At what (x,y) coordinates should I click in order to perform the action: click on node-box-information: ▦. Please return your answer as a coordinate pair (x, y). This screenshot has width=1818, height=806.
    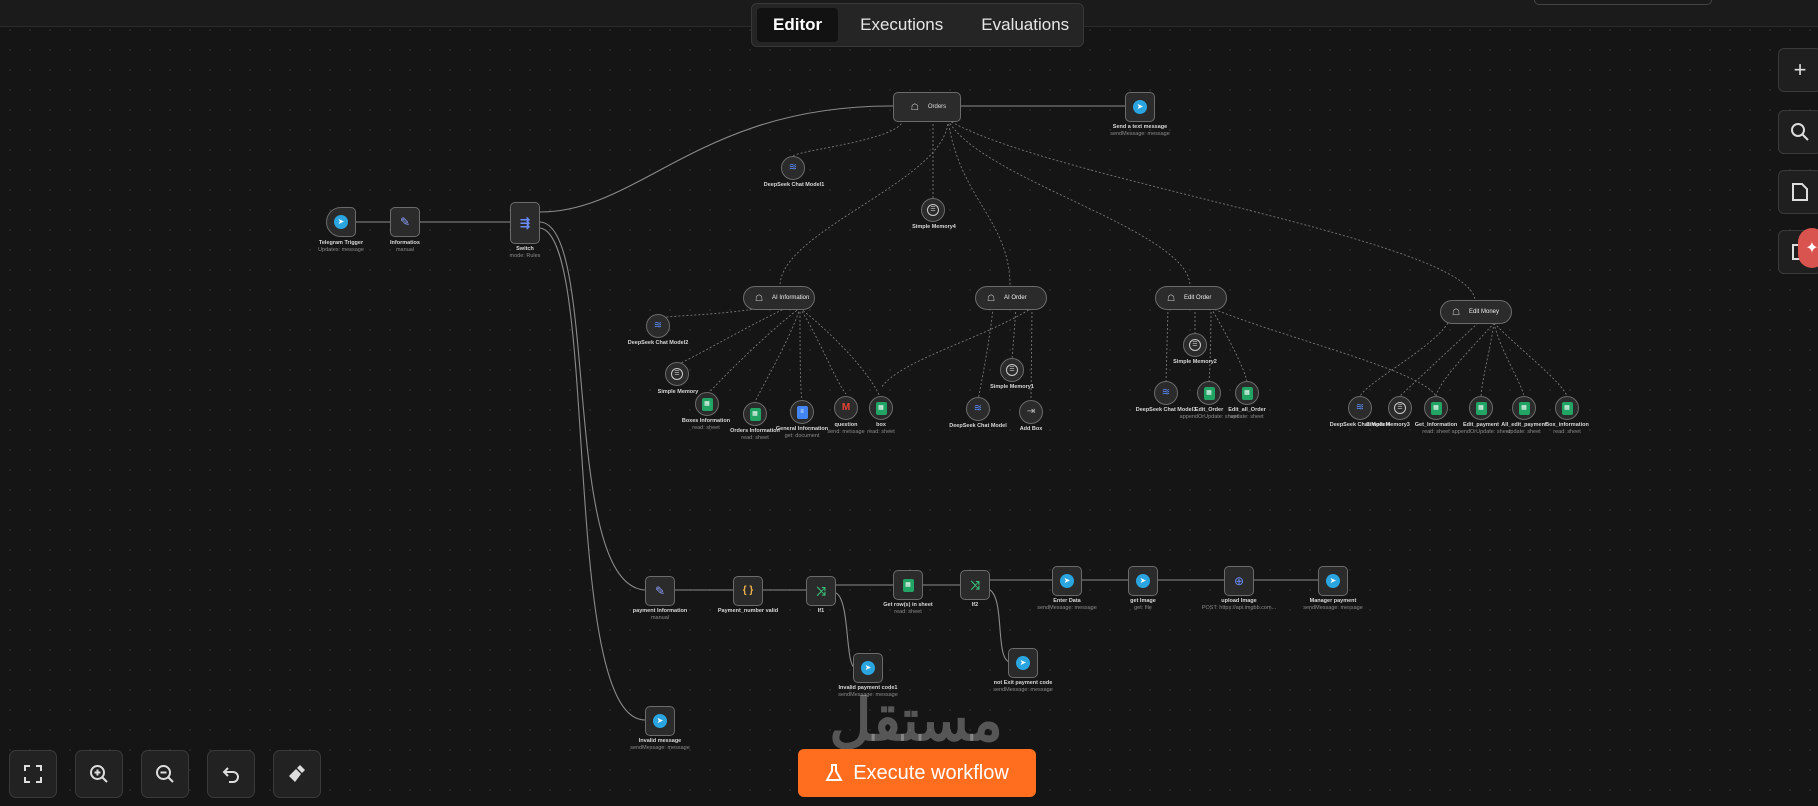
    Looking at the image, I should click on (1567, 408).